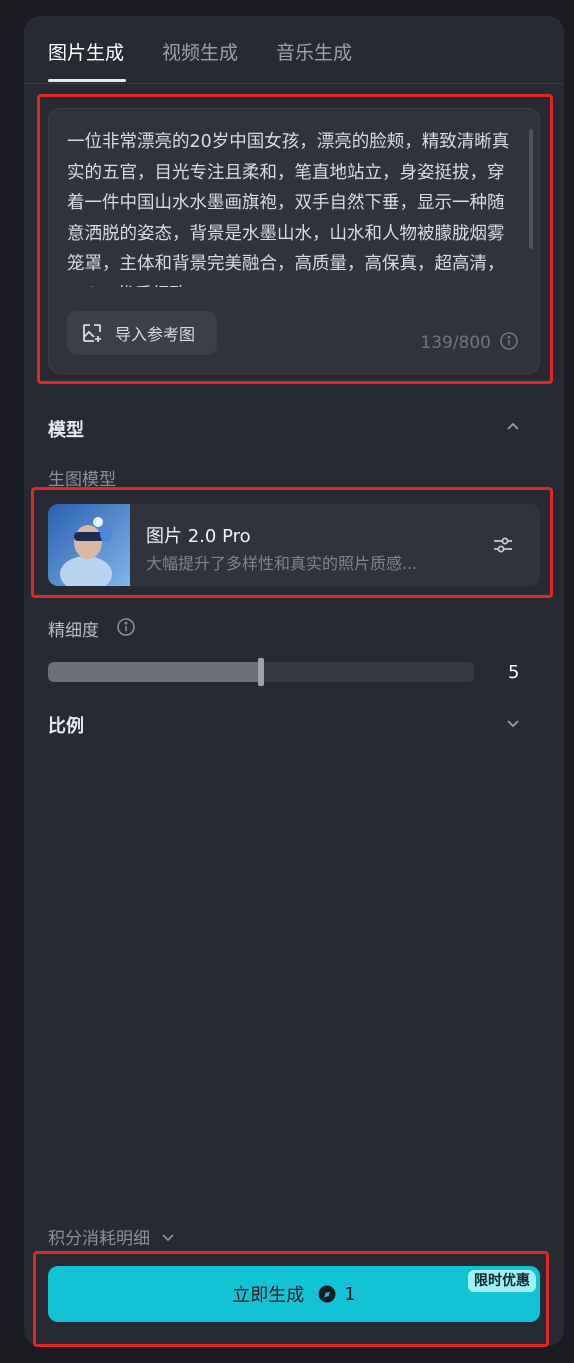  What do you see at coordinates (86, 51) in the screenshot?
I see `tab-image-generation: 图片生成` at bounding box center [86, 51].